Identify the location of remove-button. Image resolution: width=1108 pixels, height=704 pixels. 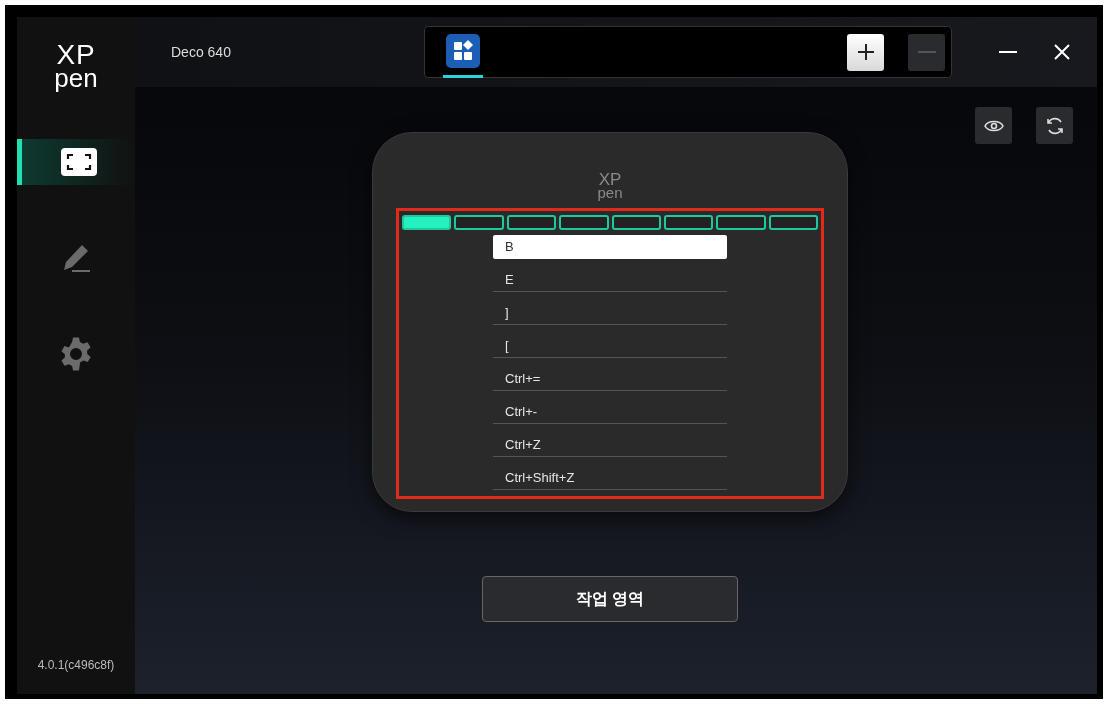
(926, 52).